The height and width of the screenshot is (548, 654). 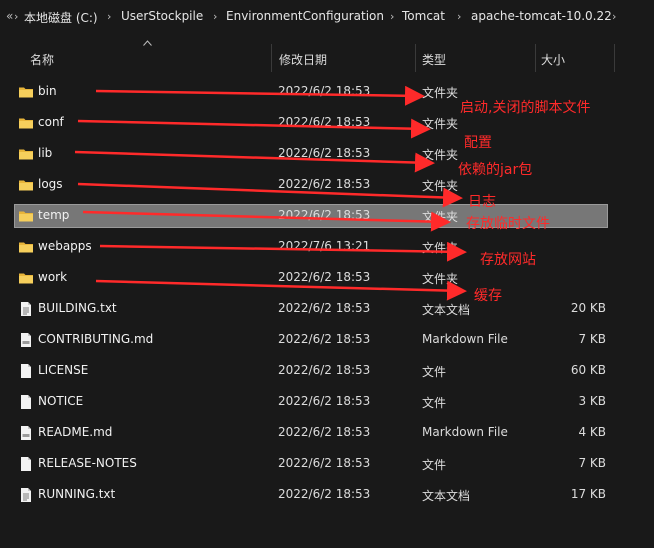 I want to click on file-name: README.md, so click(x=75, y=432).